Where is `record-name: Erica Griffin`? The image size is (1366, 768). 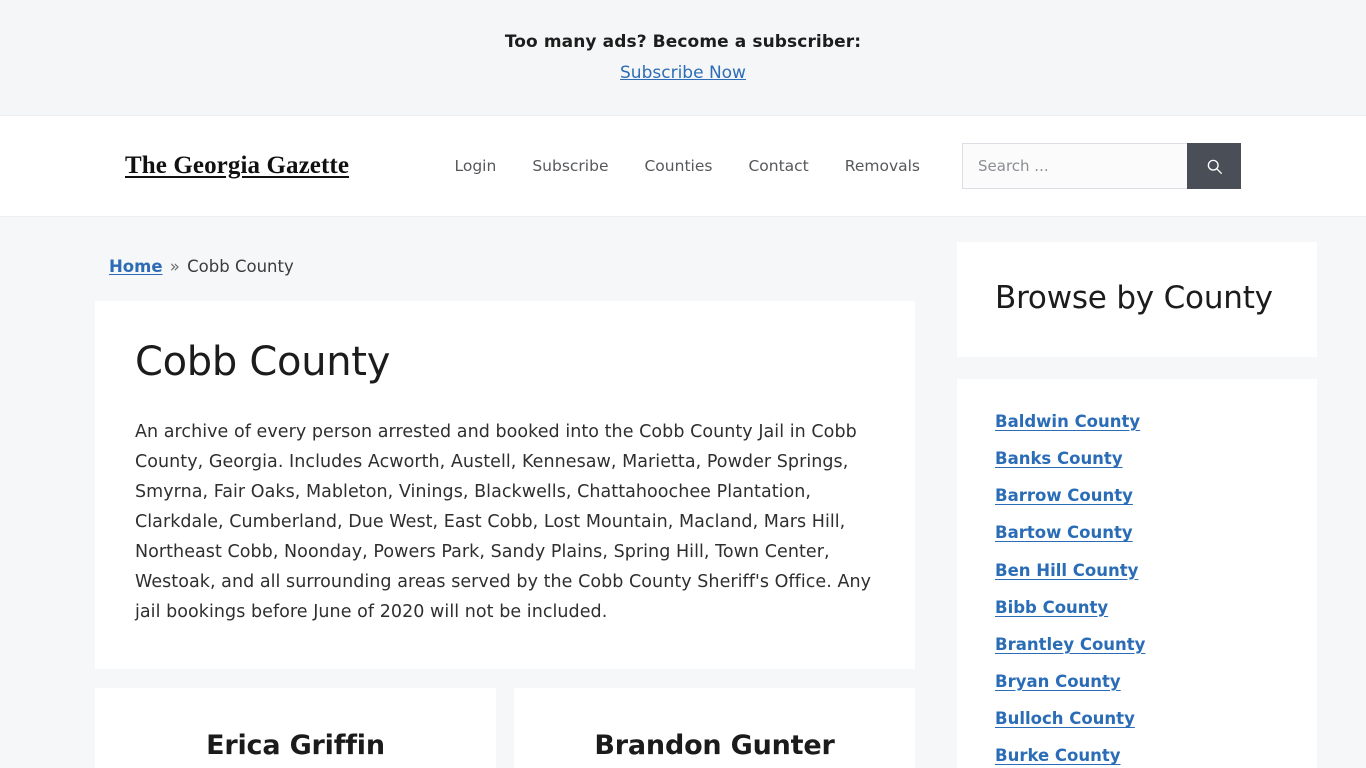
record-name: Erica Griffin is located at coordinates (295, 746).